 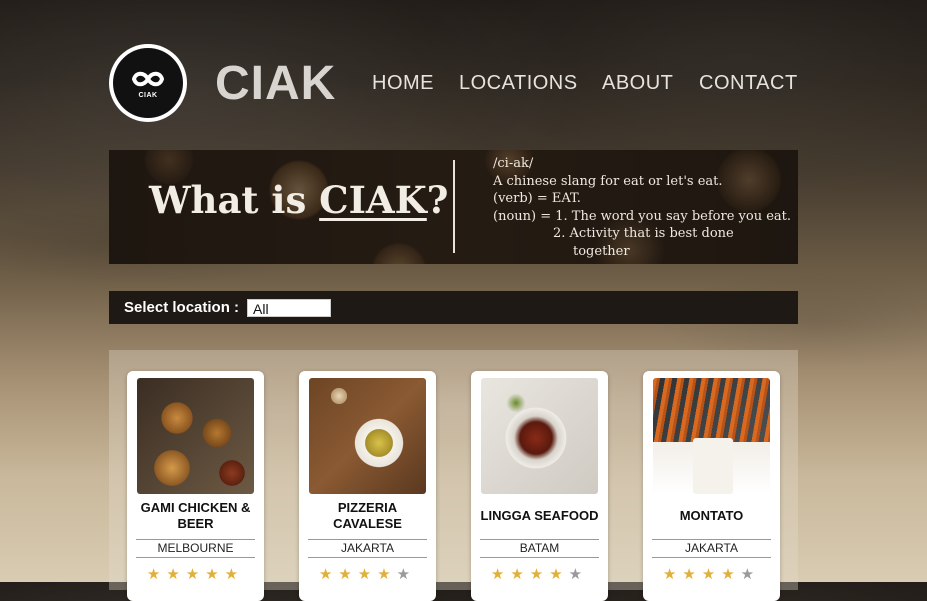 I want to click on definition-line: A chinese slang for eat or let's eat., so click(x=608, y=181).